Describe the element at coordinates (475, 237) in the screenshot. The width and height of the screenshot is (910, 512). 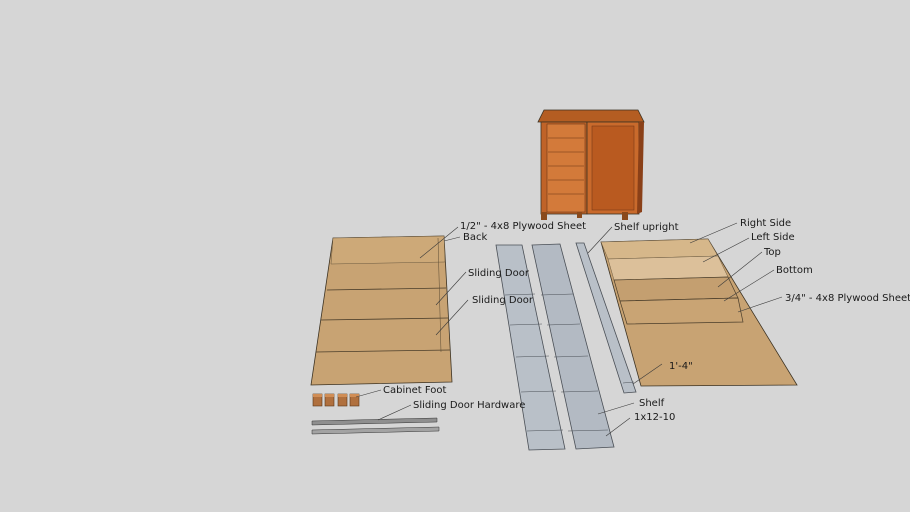
I see `label-back: Back` at that location.